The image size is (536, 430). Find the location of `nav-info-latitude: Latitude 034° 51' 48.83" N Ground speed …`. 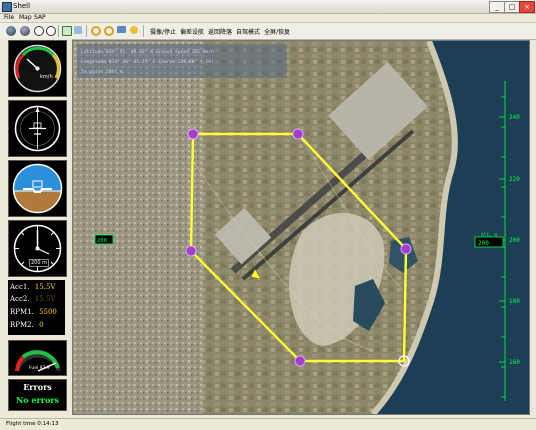

nav-info-latitude: Latitude 034° 51' 48.83" N Ground speed … is located at coordinates (147, 52).